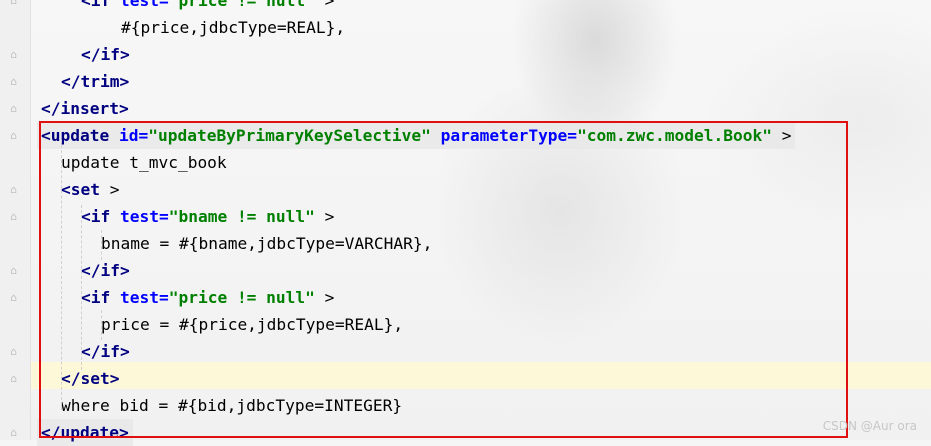 The height and width of the screenshot is (446, 931). I want to click on code-text: #{price,jdbcType=REAL},, so click(233, 27).